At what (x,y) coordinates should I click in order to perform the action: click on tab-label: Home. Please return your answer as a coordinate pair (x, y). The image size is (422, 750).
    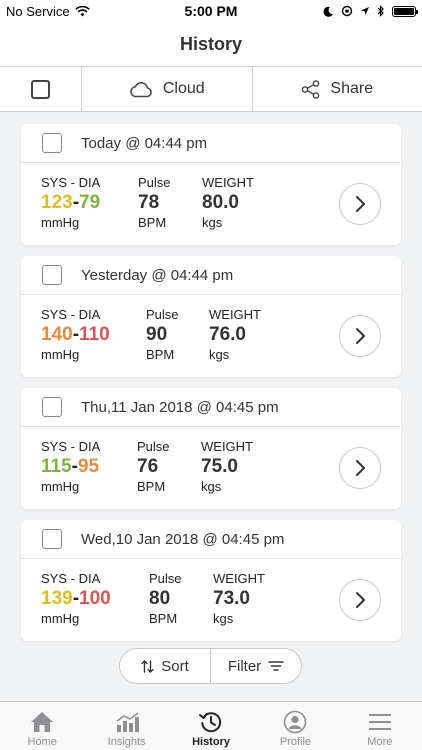
    Looking at the image, I should click on (42, 742).